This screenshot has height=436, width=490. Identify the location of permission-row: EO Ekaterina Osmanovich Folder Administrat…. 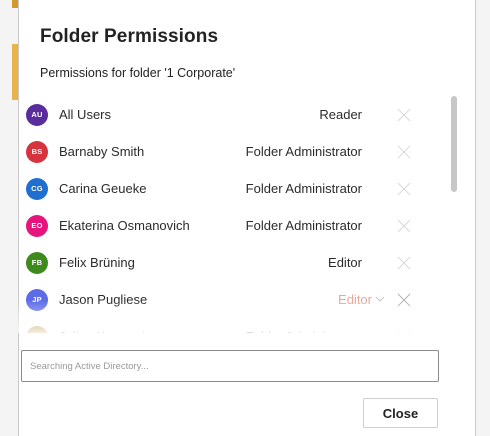
(226, 225).